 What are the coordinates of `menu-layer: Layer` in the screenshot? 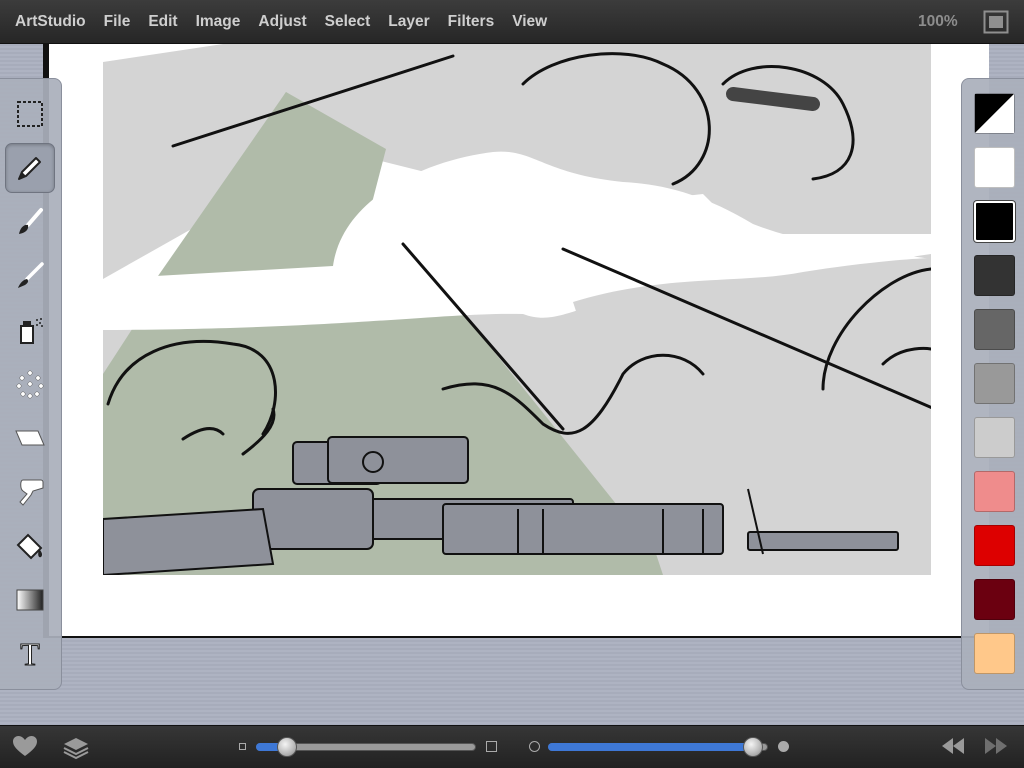 It's located at (408, 22).